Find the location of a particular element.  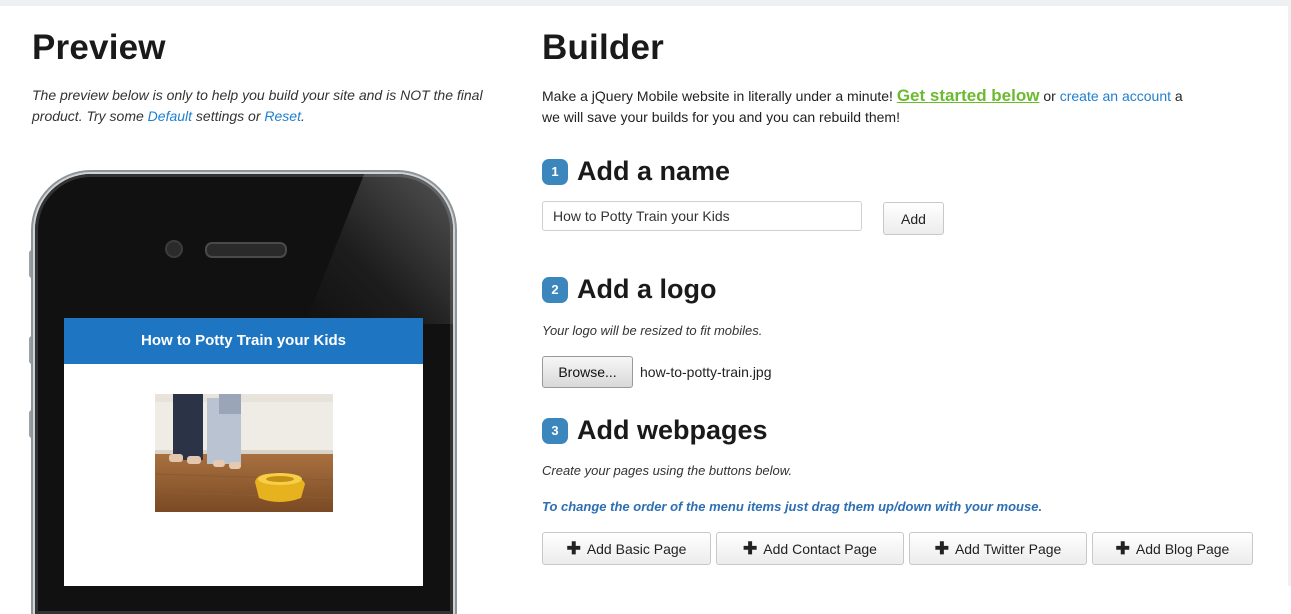

potty-photo is located at coordinates (244, 453).